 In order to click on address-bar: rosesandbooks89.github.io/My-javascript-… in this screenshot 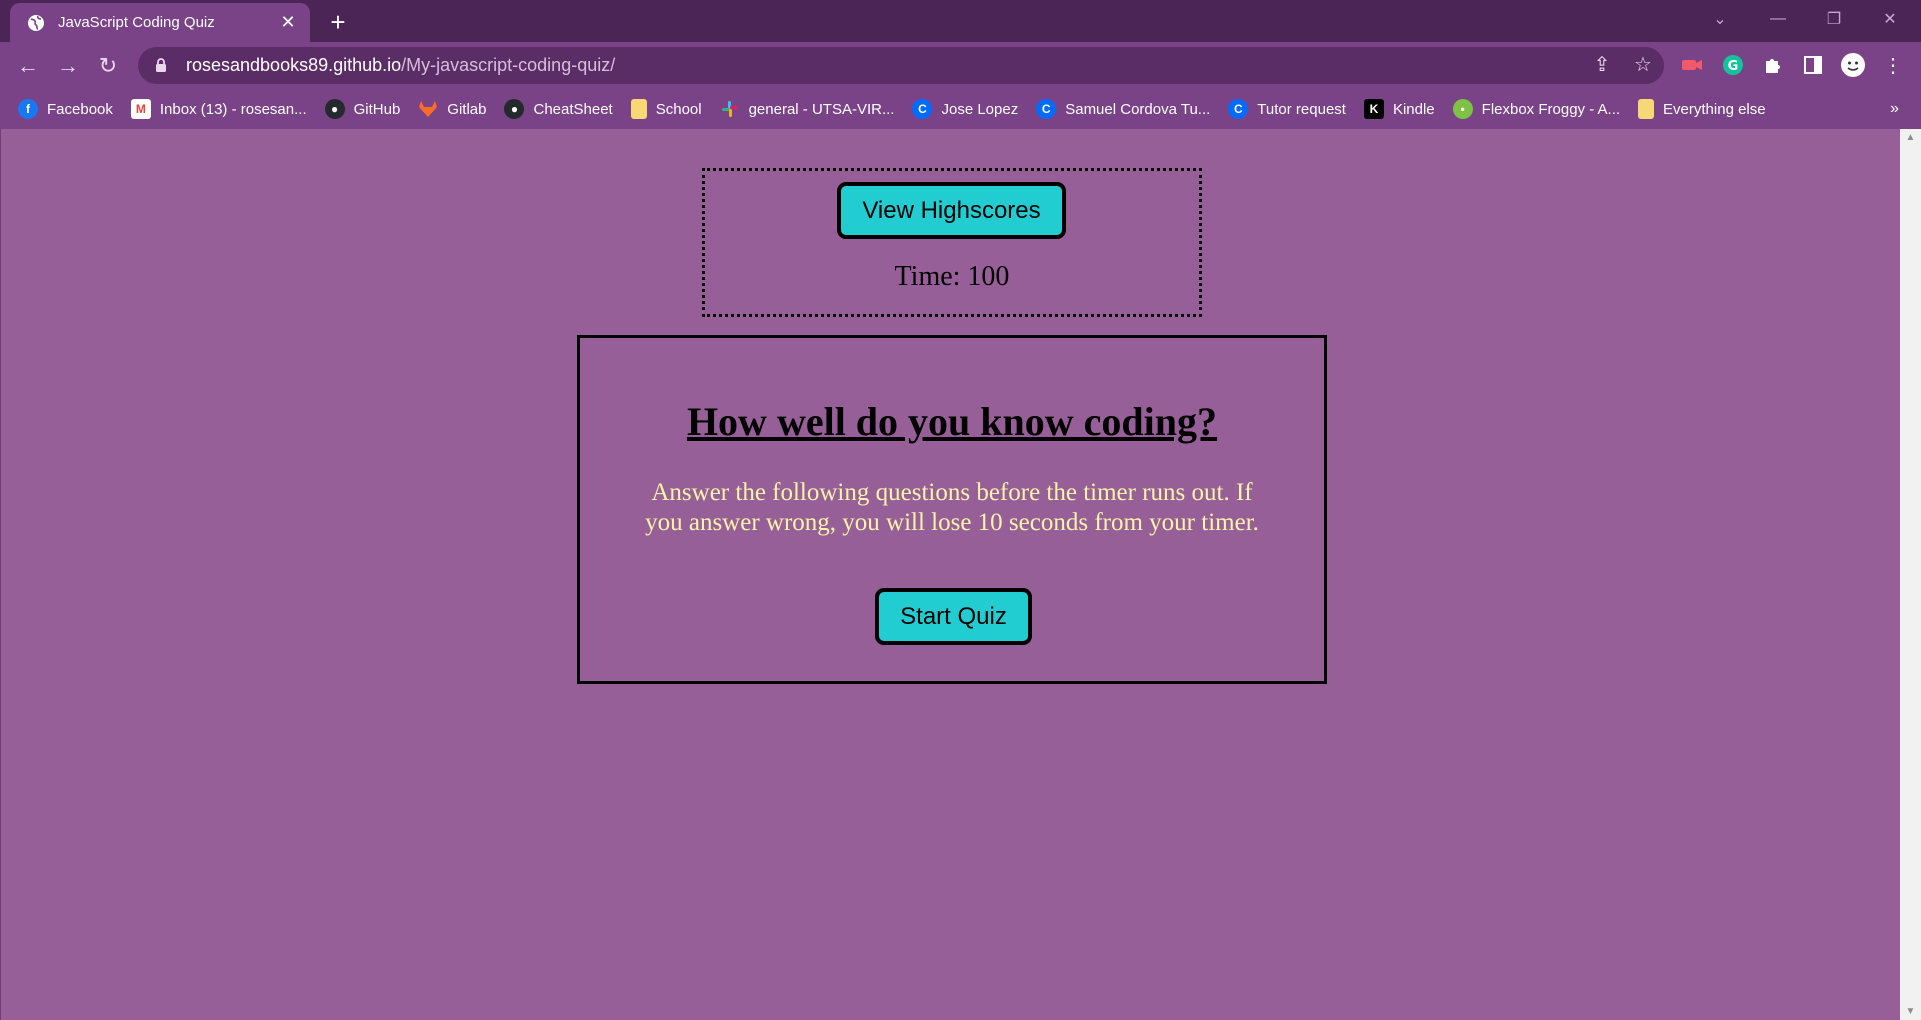, I will do `click(901, 65)`.